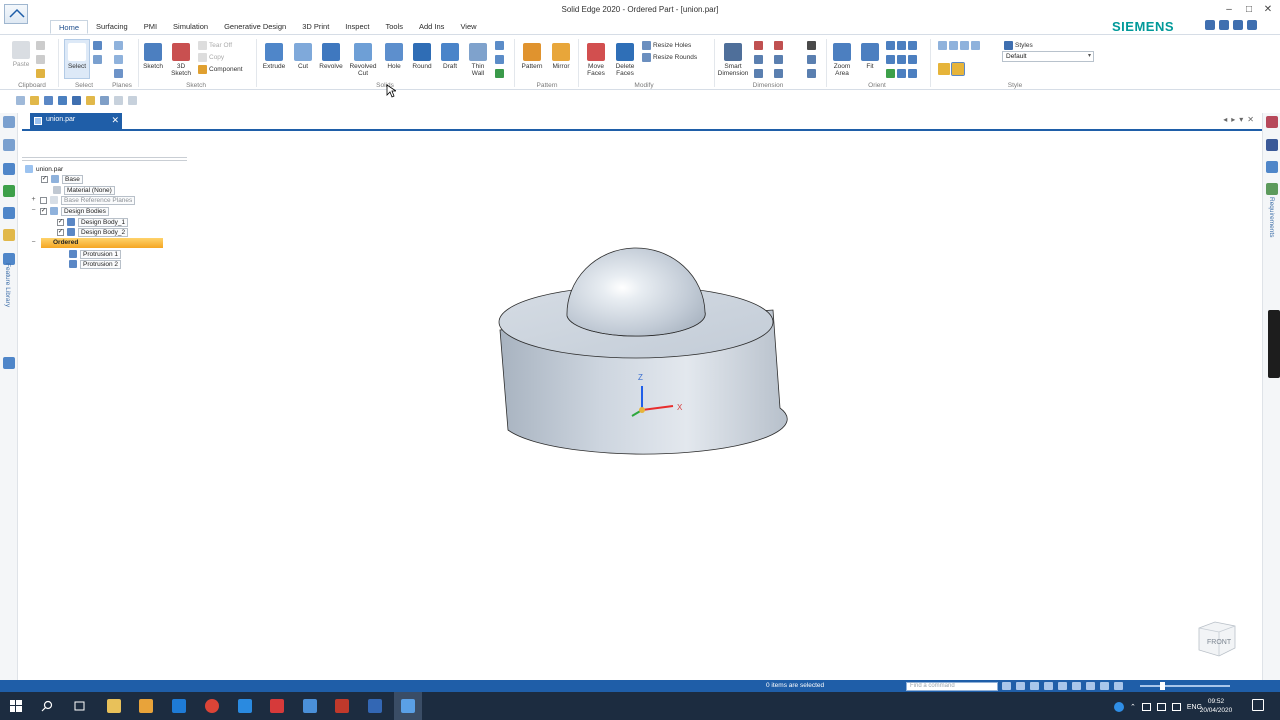 The height and width of the screenshot is (720, 1280). Describe the element at coordinates (146, 706) in the screenshot. I see `app-icon-orange` at that location.